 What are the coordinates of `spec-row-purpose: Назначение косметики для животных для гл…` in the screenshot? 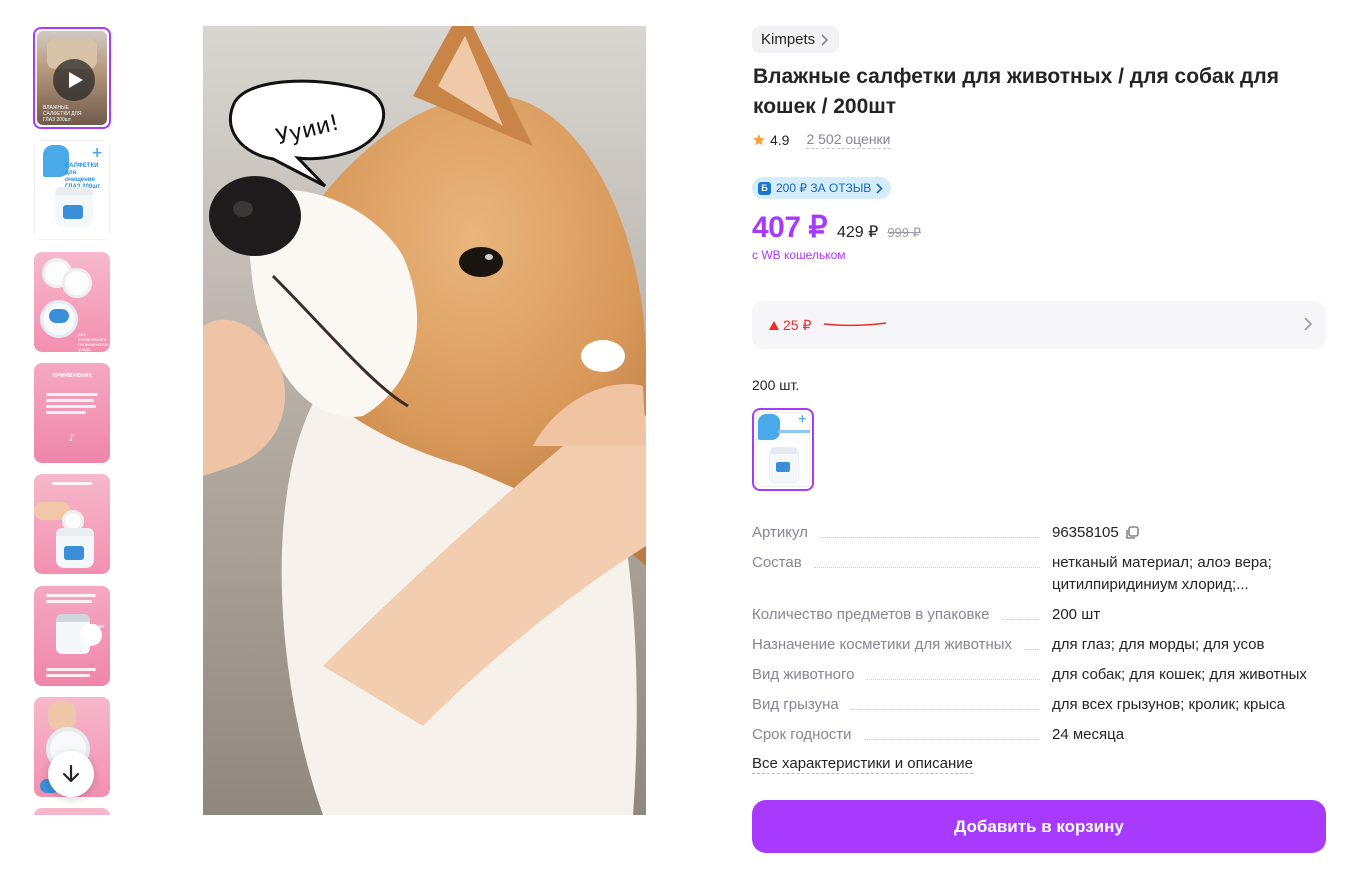 It's located at (1039, 645).